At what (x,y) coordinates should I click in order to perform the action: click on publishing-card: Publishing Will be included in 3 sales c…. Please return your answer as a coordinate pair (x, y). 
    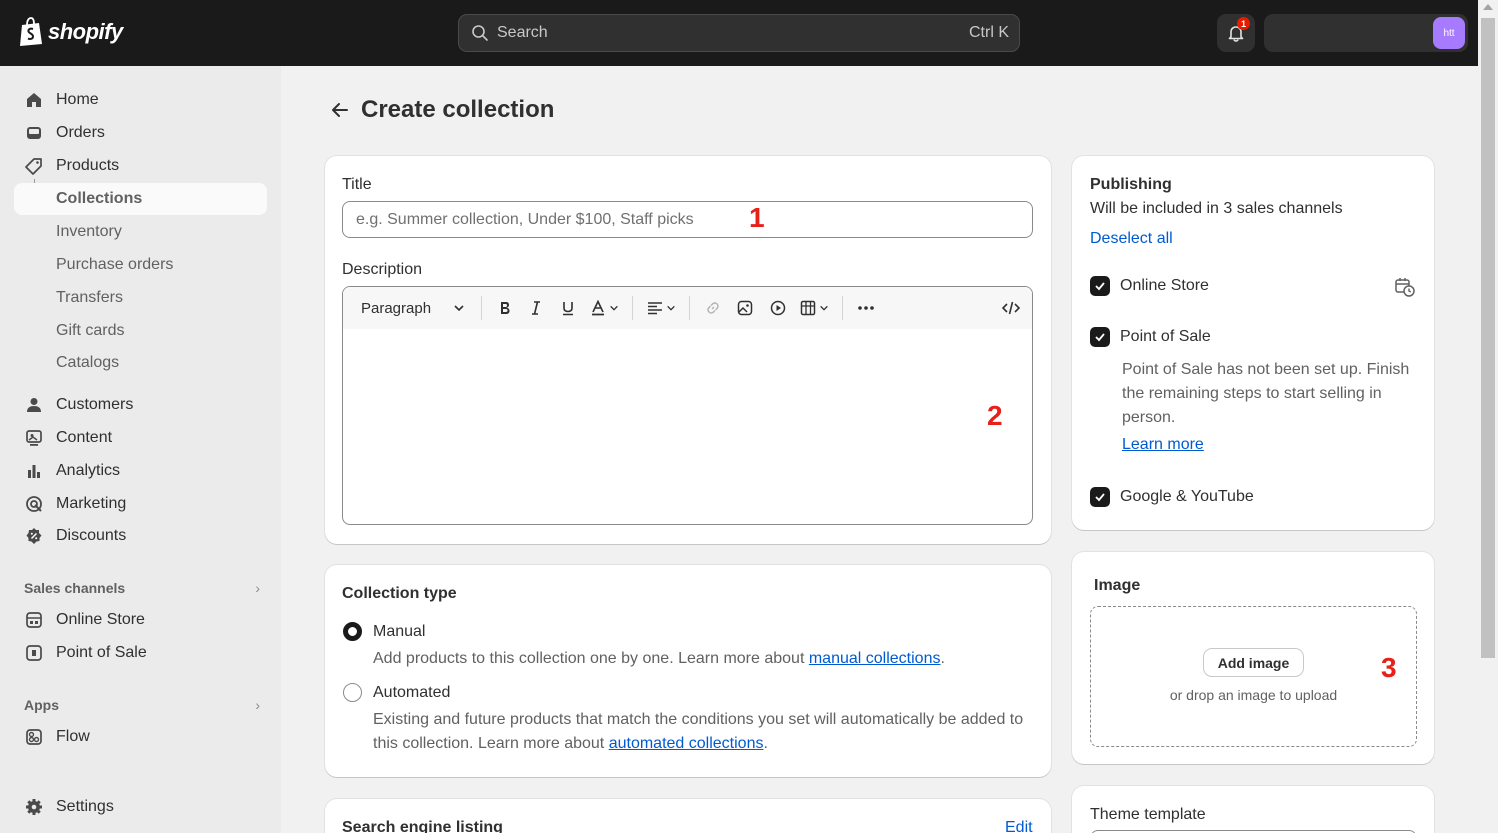
    Looking at the image, I should click on (1253, 343).